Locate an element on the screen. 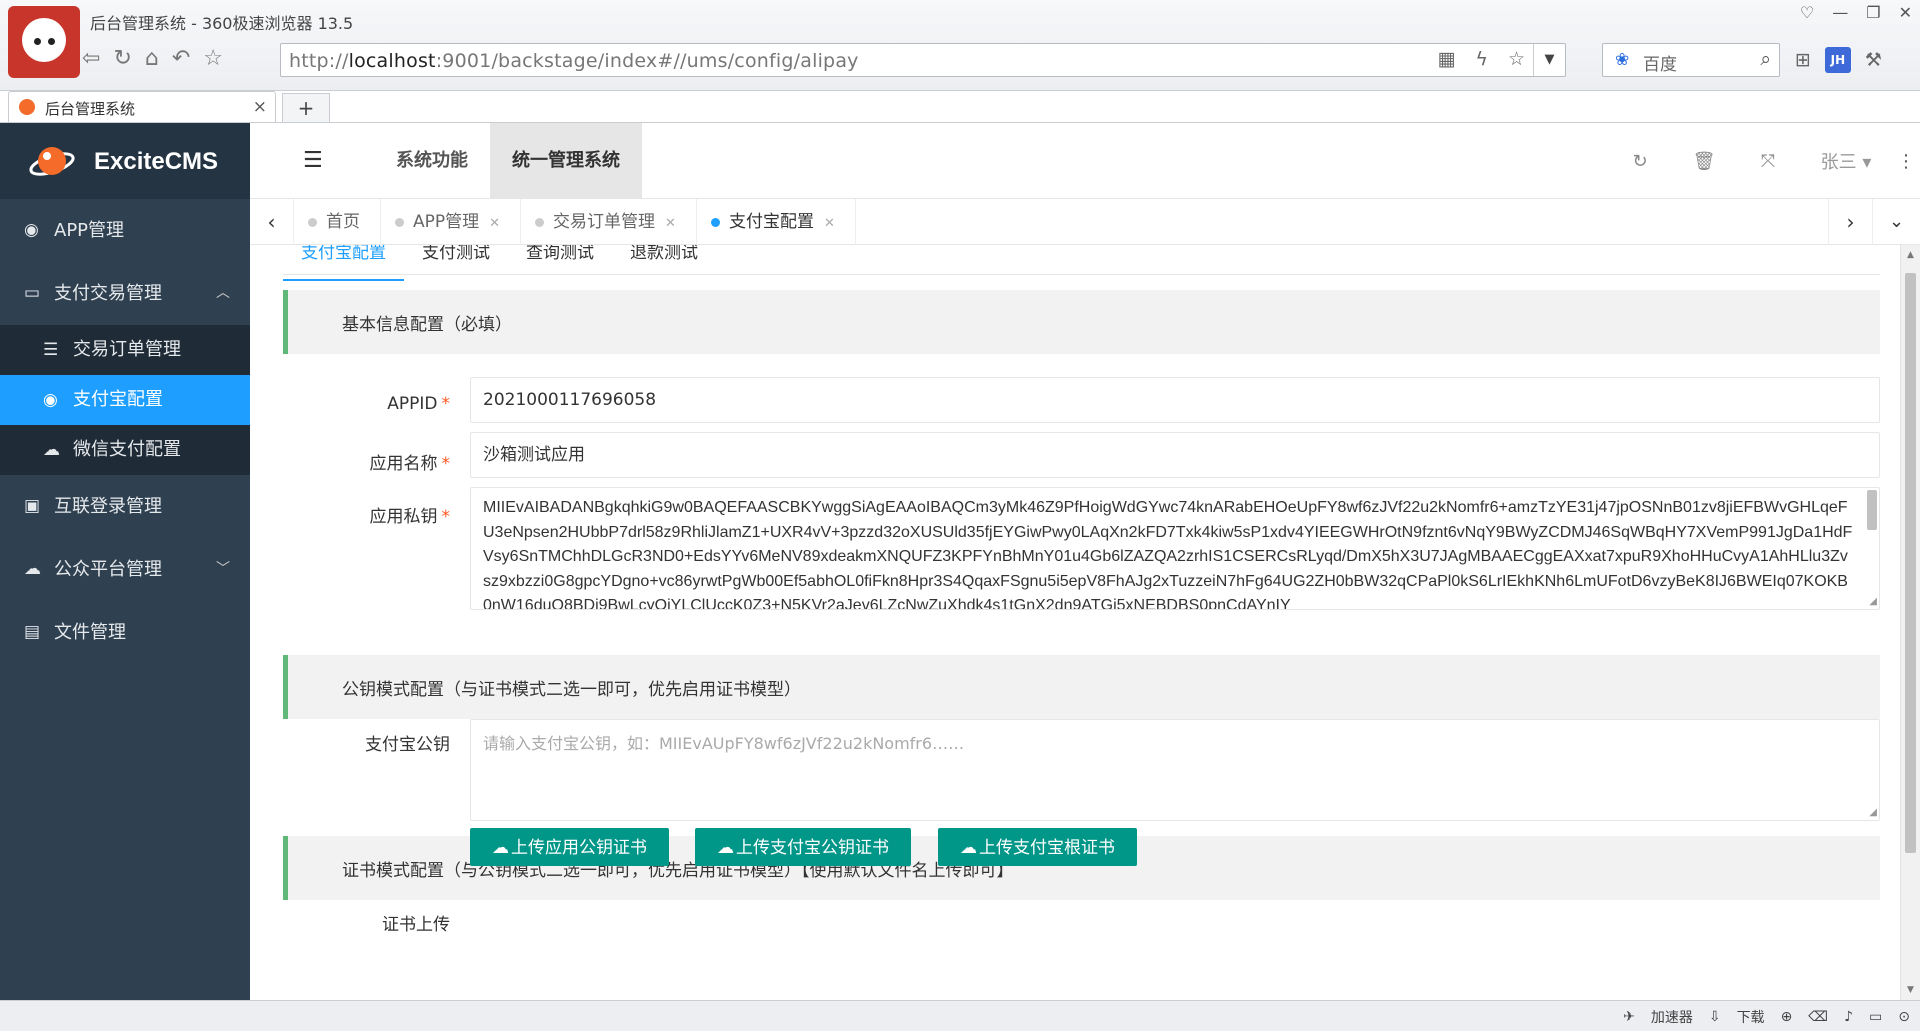  chevron-down-icon: ⌄ is located at coordinates (1896, 222).